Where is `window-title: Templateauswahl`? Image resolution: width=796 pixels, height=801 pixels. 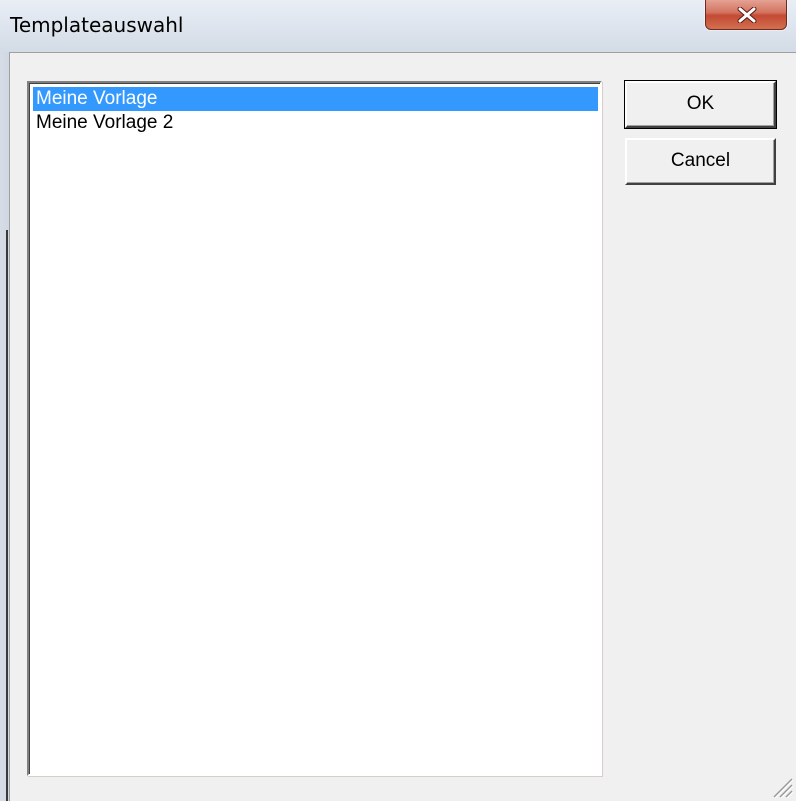
window-title: Templateauswahl is located at coordinates (97, 25).